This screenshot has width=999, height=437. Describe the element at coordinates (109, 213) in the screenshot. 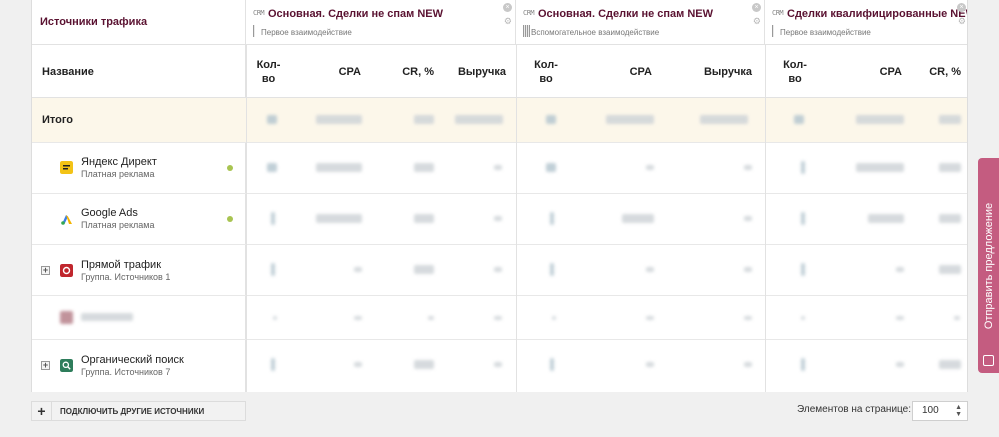

I see `source-name: Google Ads` at that location.